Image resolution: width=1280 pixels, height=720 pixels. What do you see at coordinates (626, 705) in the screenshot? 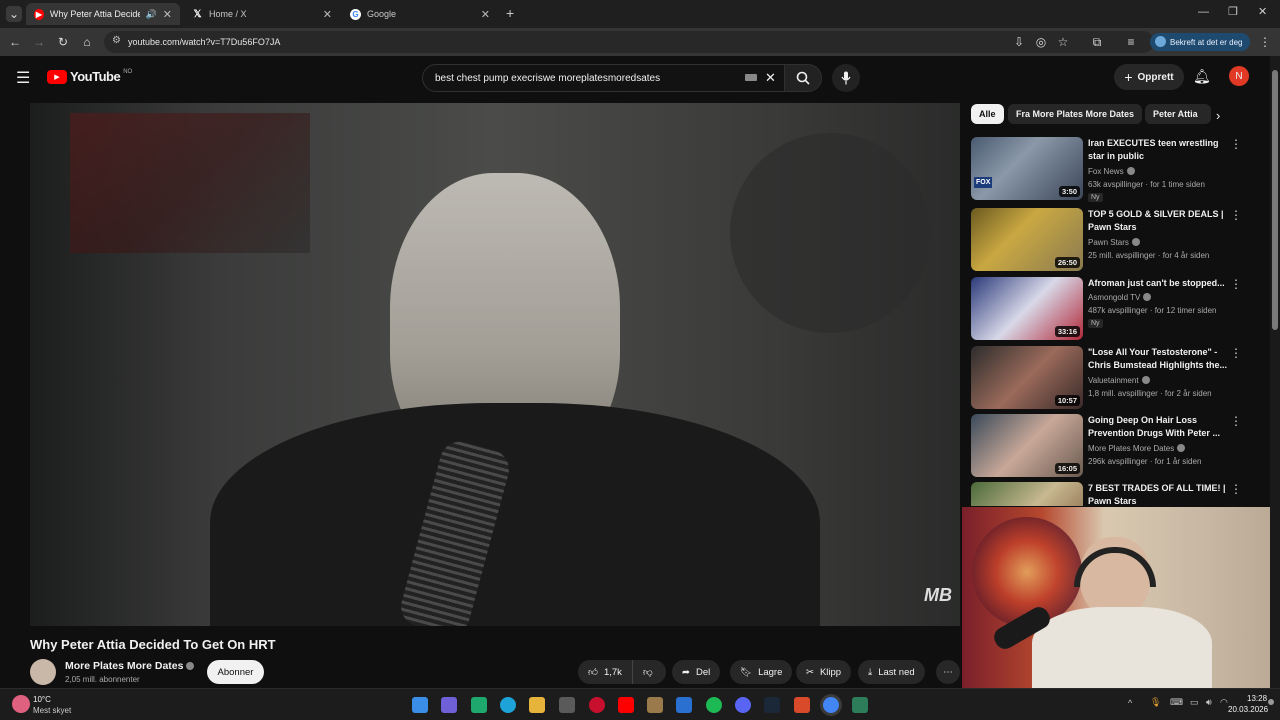
I see `youtube-app-icon` at bounding box center [626, 705].